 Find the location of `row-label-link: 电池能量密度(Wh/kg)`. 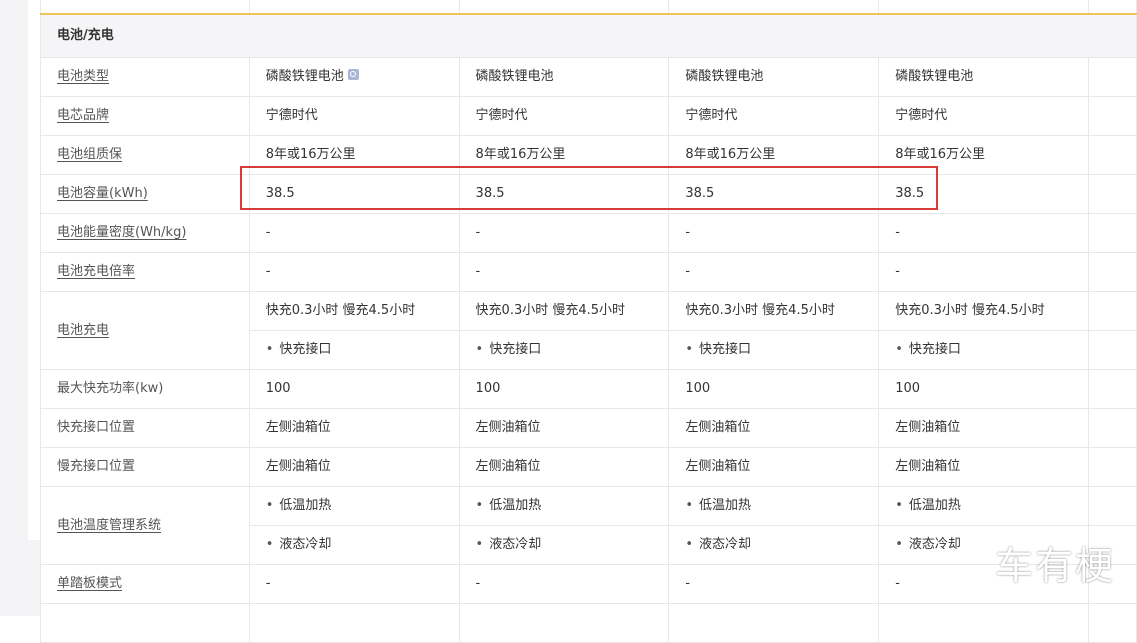

row-label-link: 电池能量密度(Wh/kg) is located at coordinates (121, 232).